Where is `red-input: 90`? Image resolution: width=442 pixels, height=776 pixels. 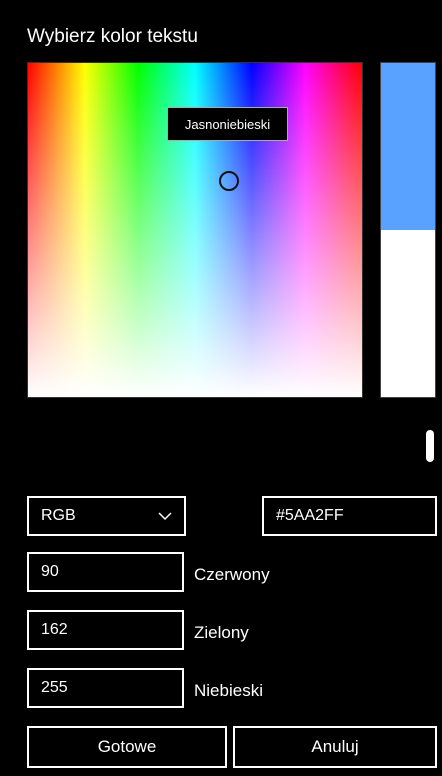
red-input: 90 is located at coordinates (105, 572).